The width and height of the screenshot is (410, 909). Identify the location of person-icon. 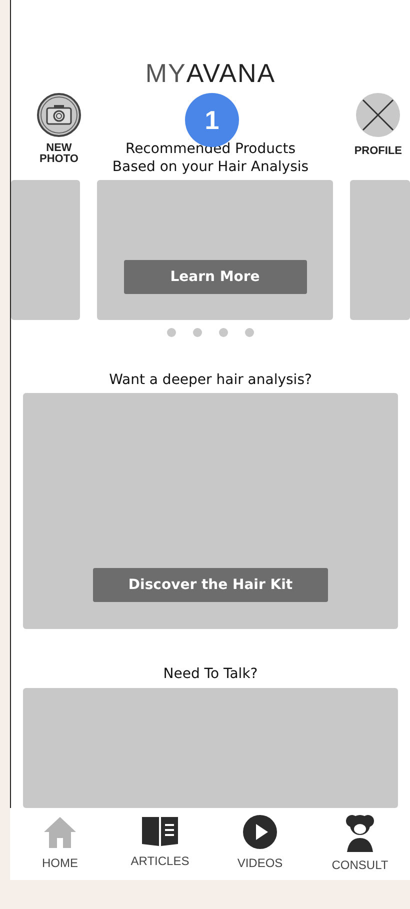
(360, 833).